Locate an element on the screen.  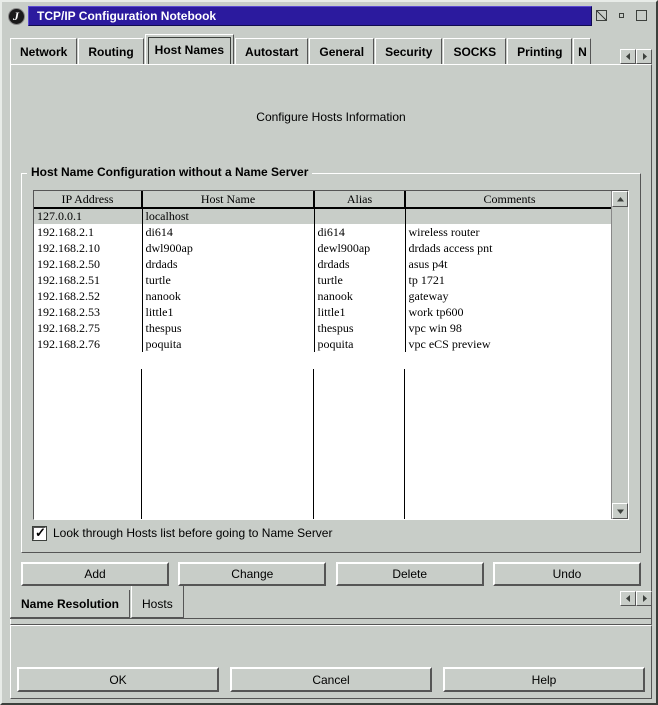
scroll-down-button is located at coordinates (620, 511).